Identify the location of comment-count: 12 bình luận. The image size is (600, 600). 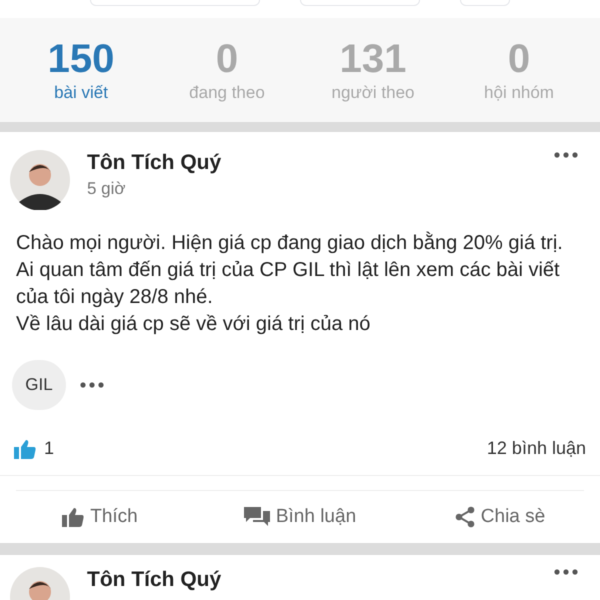
(536, 448).